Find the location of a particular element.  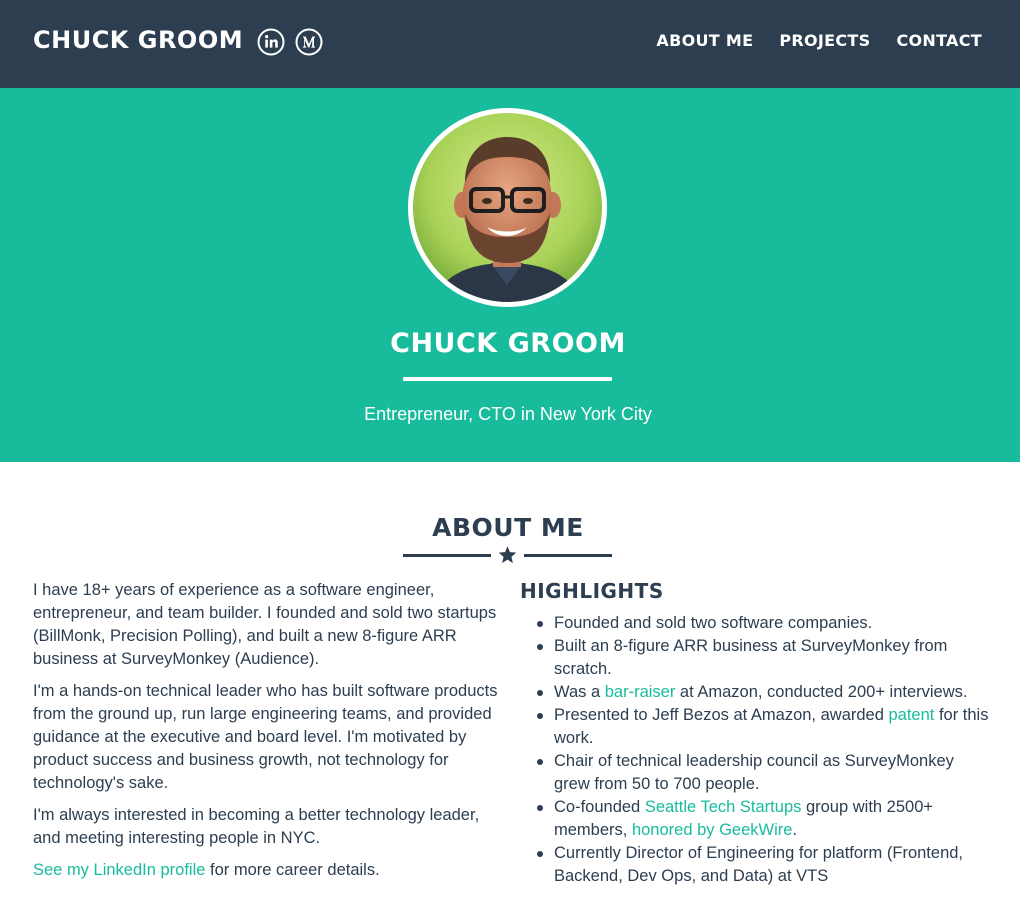

profile-photo is located at coordinates (507, 207).